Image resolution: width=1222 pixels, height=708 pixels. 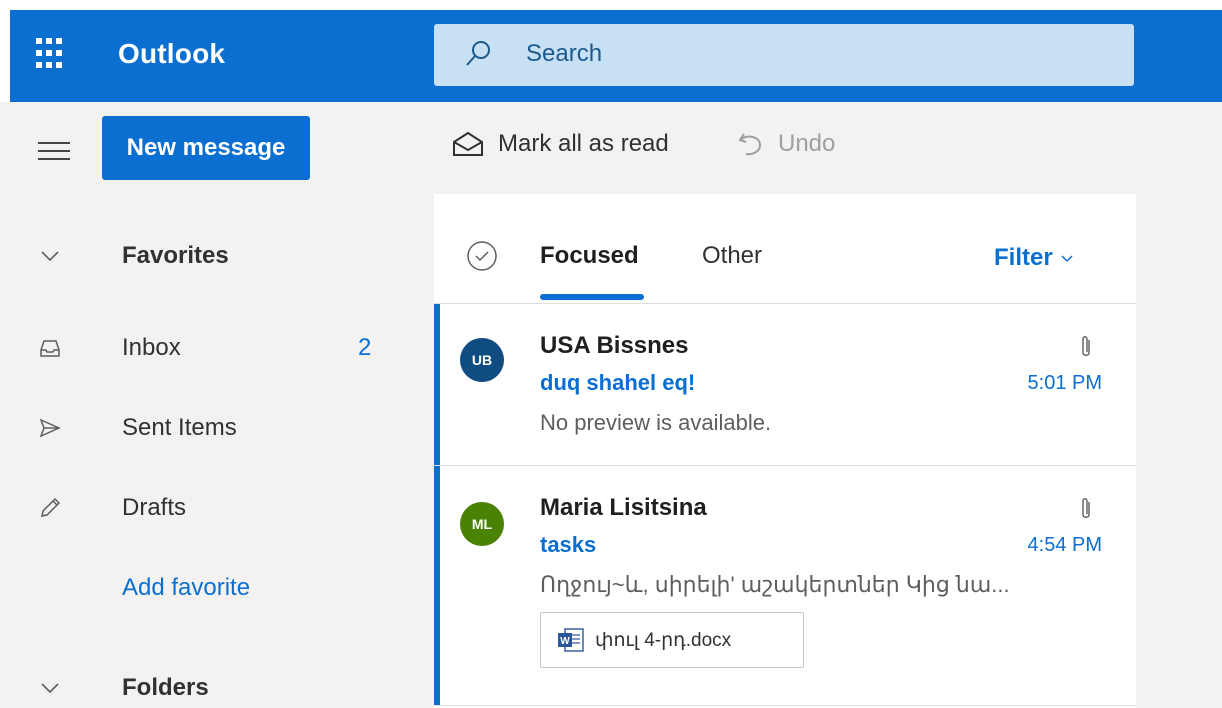 I want to click on tab-selected-indicator, so click(x=592, y=297).